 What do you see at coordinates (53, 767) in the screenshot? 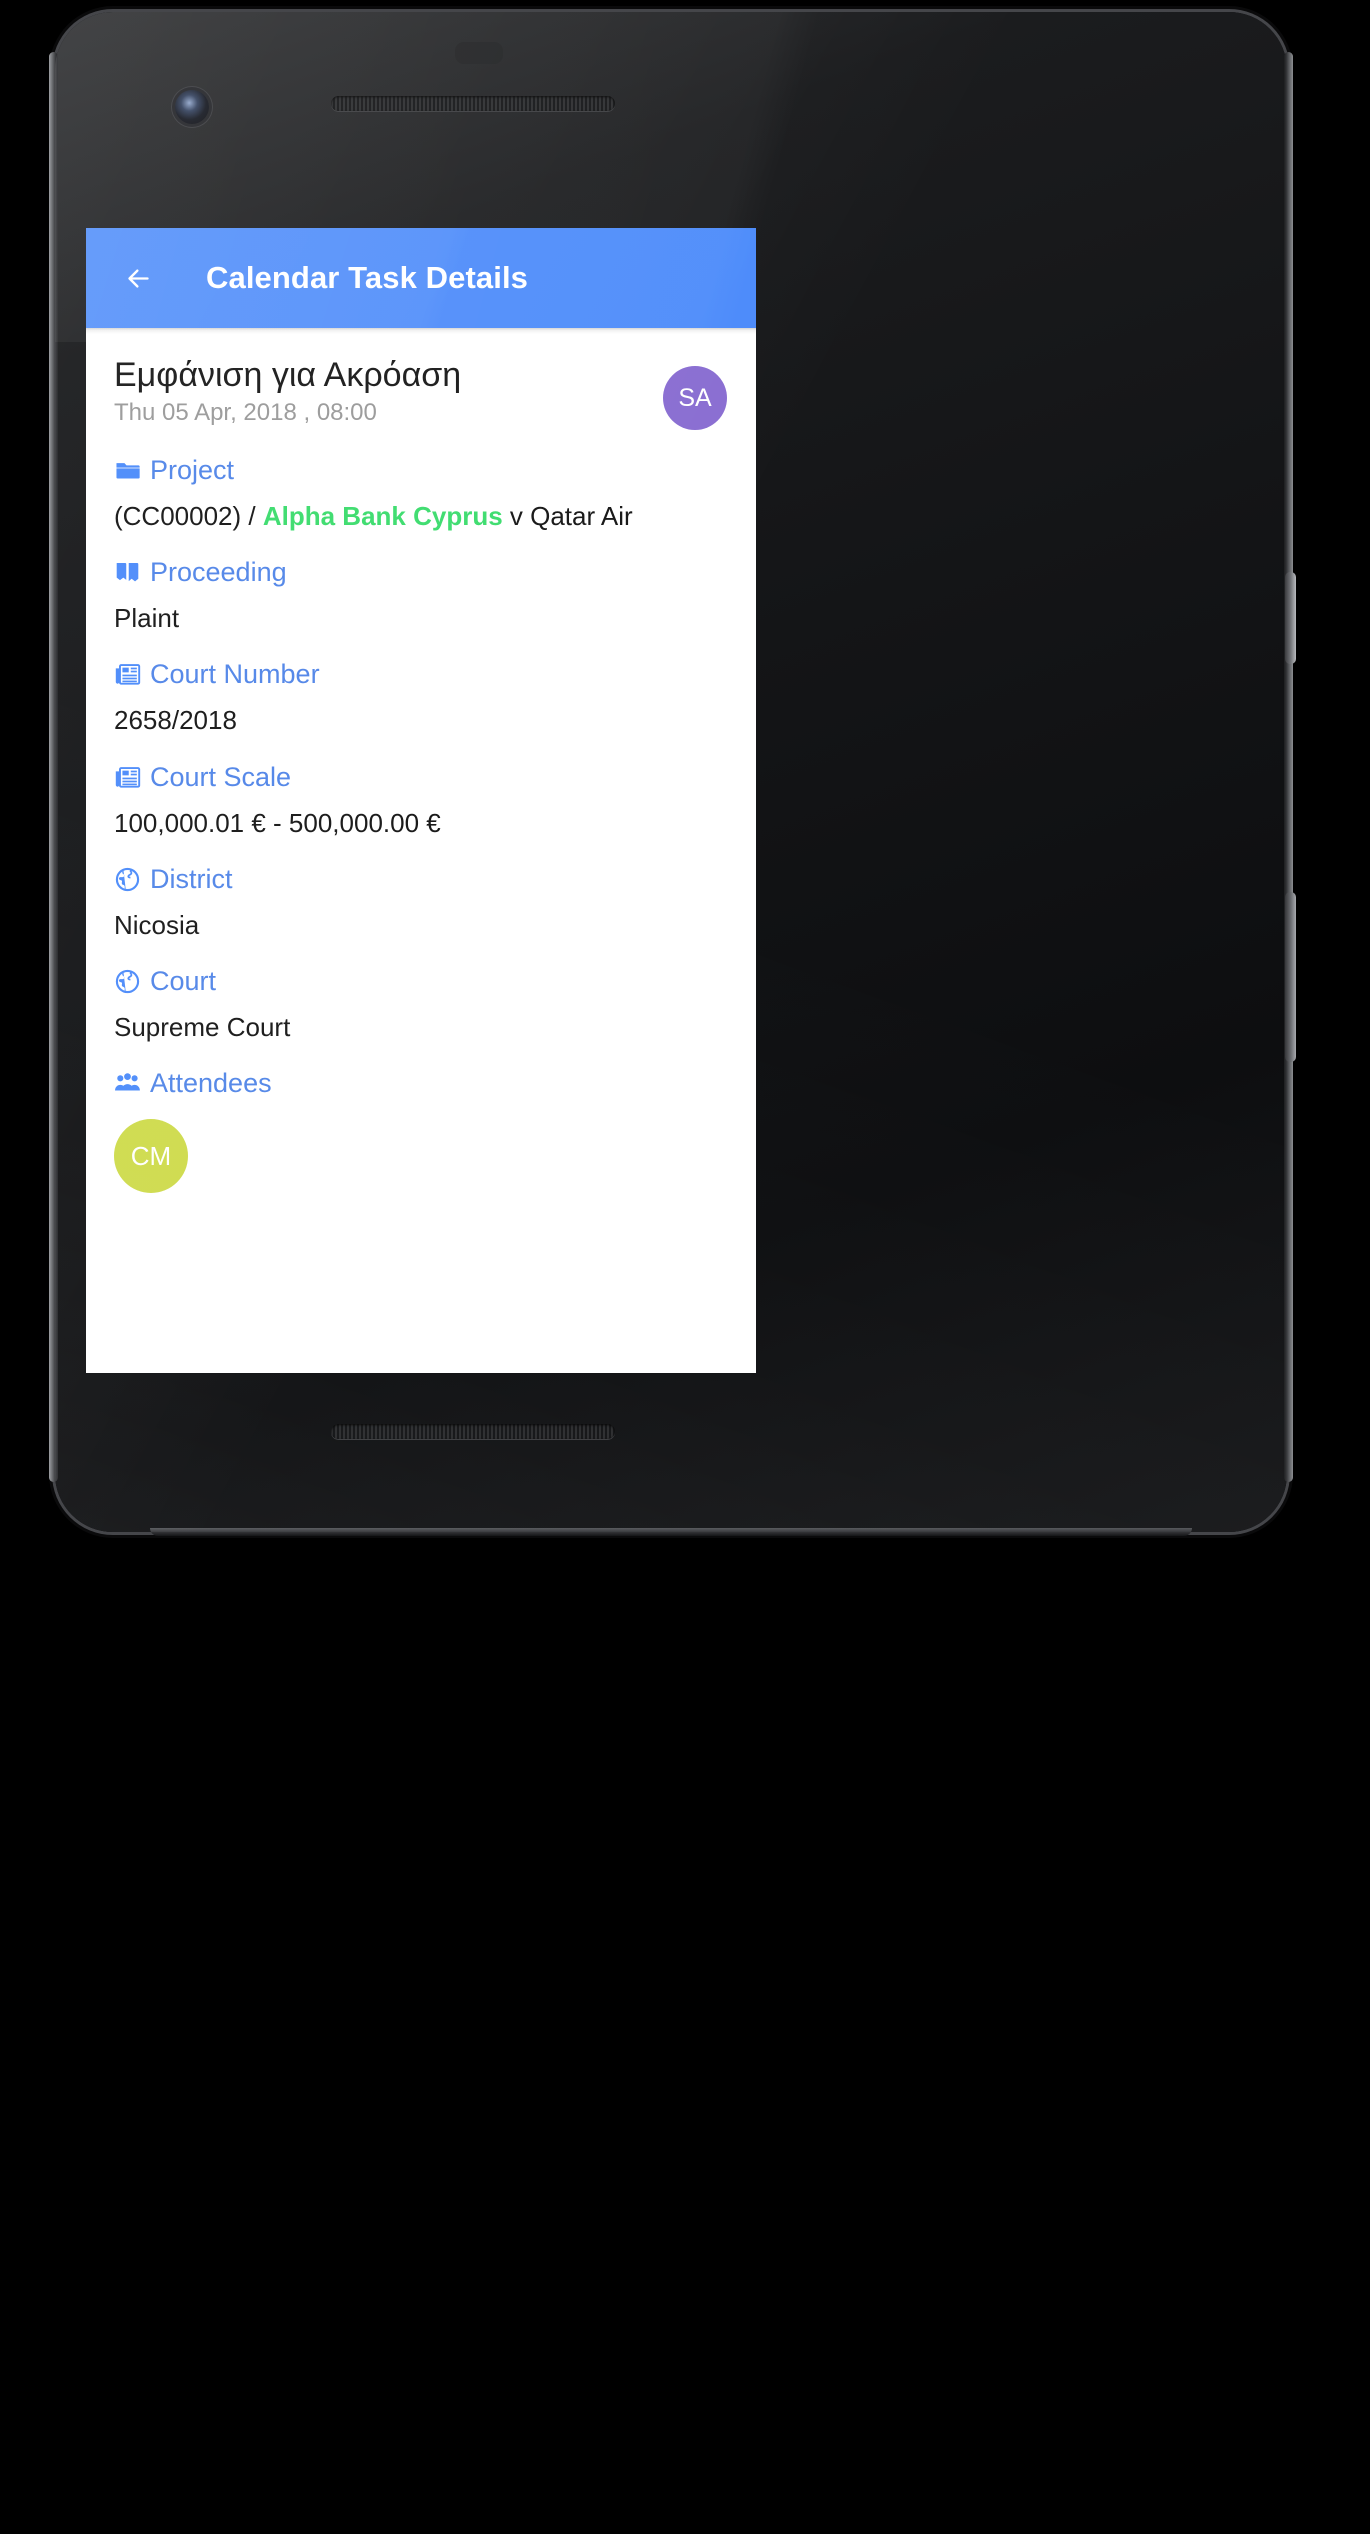
I see `device-left-rail` at bounding box center [53, 767].